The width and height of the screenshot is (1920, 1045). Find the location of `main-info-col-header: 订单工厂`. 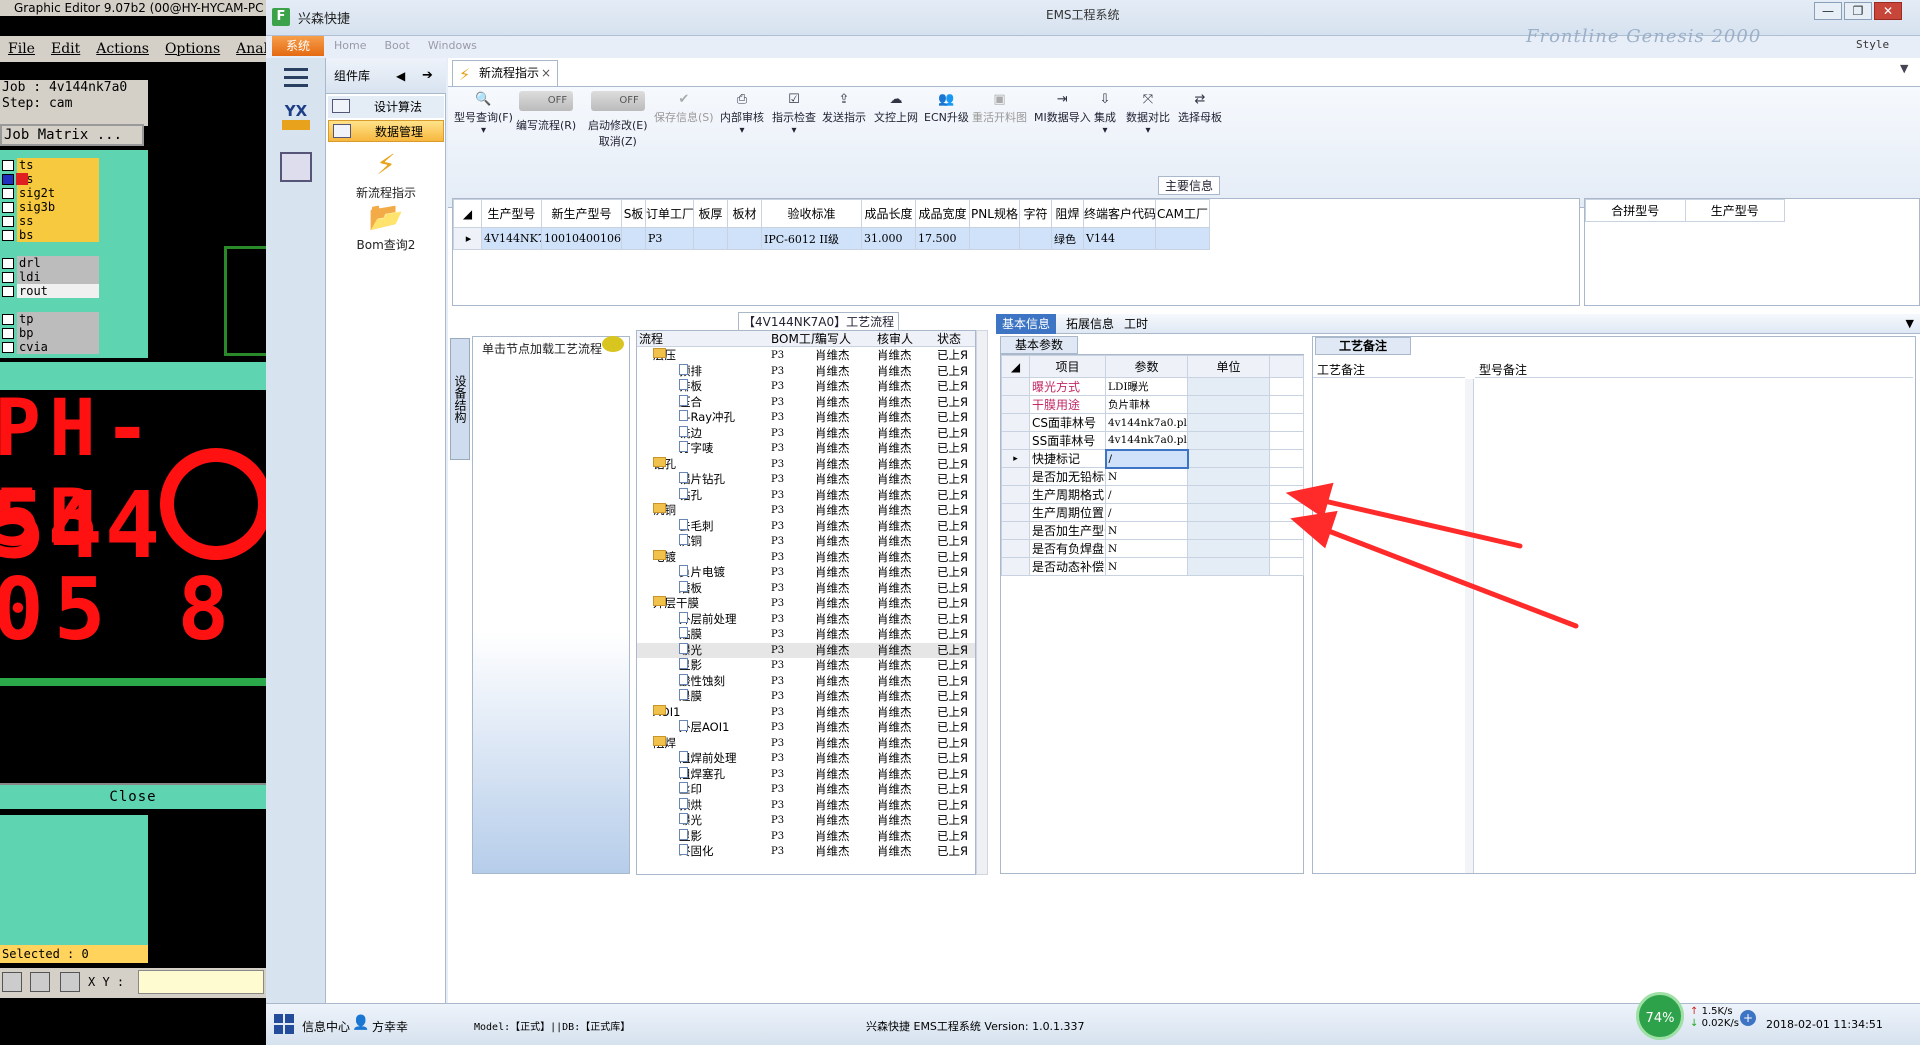

main-info-col-header: 订单工厂 is located at coordinates (669, 213).